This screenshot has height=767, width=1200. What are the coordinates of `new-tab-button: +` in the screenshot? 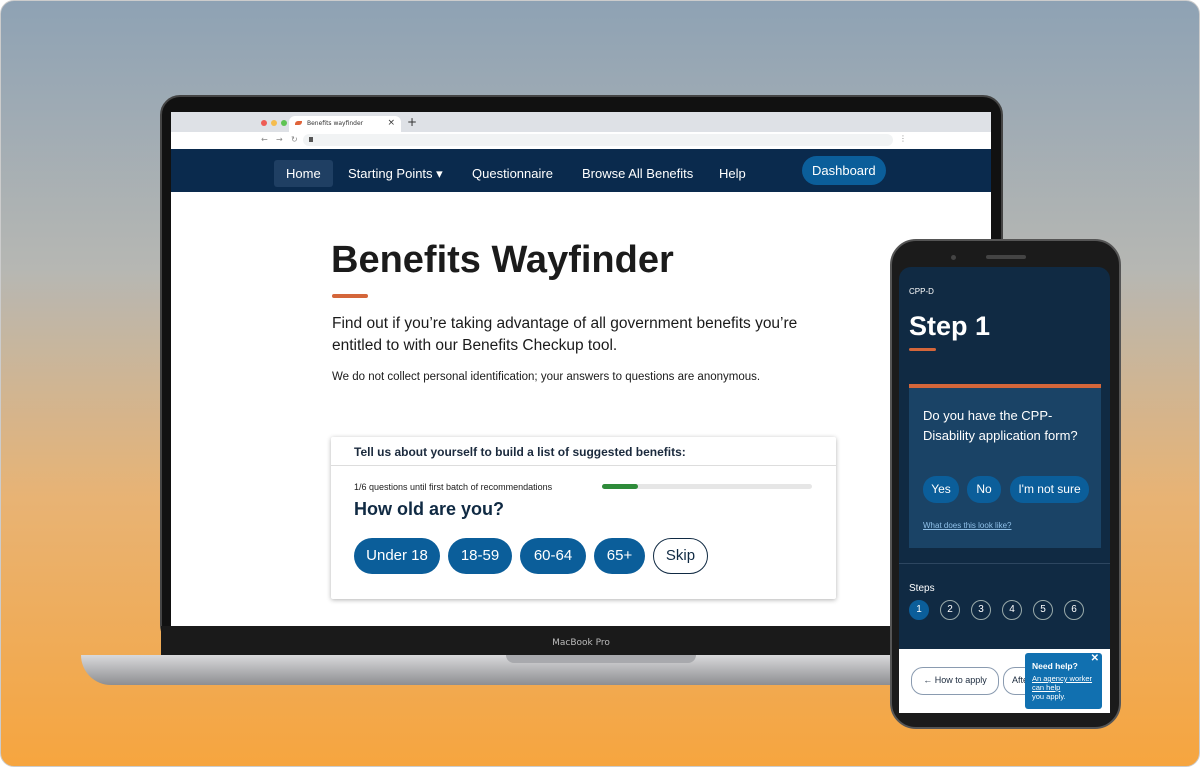 It's located at (412, 122).